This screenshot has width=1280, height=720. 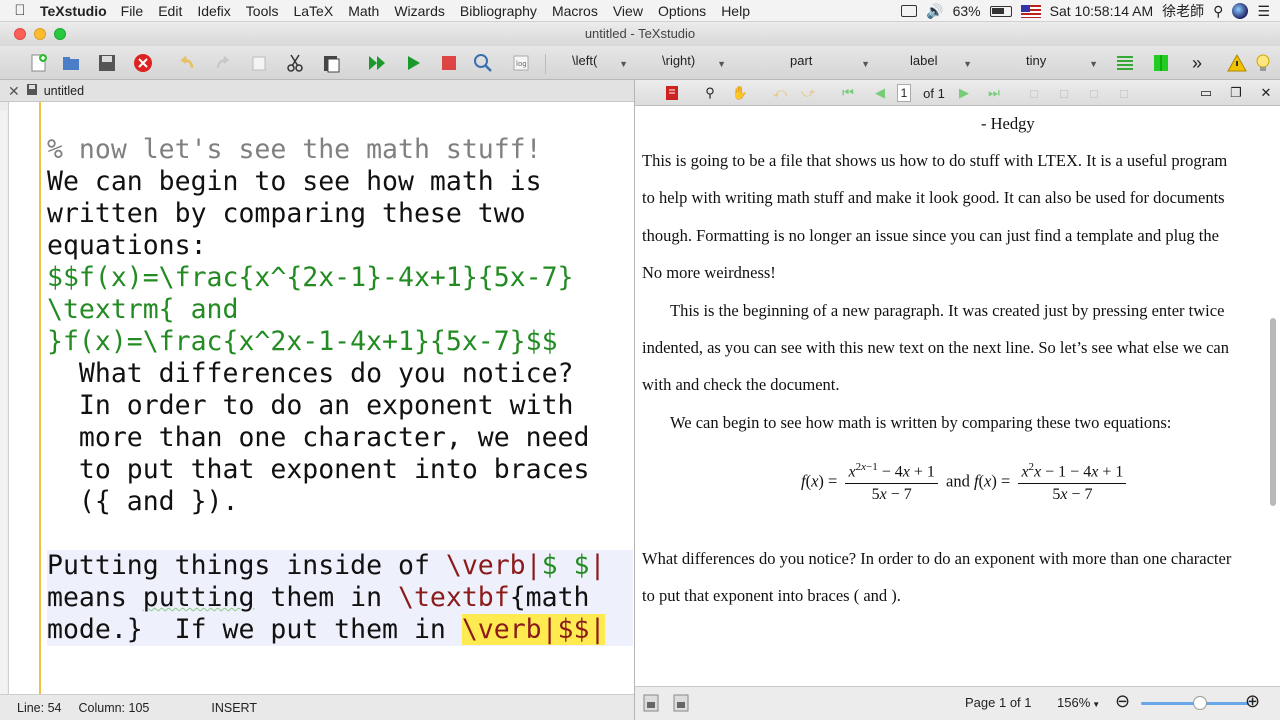 I want to click on menu-help: Help, so click(x=735, y=11).